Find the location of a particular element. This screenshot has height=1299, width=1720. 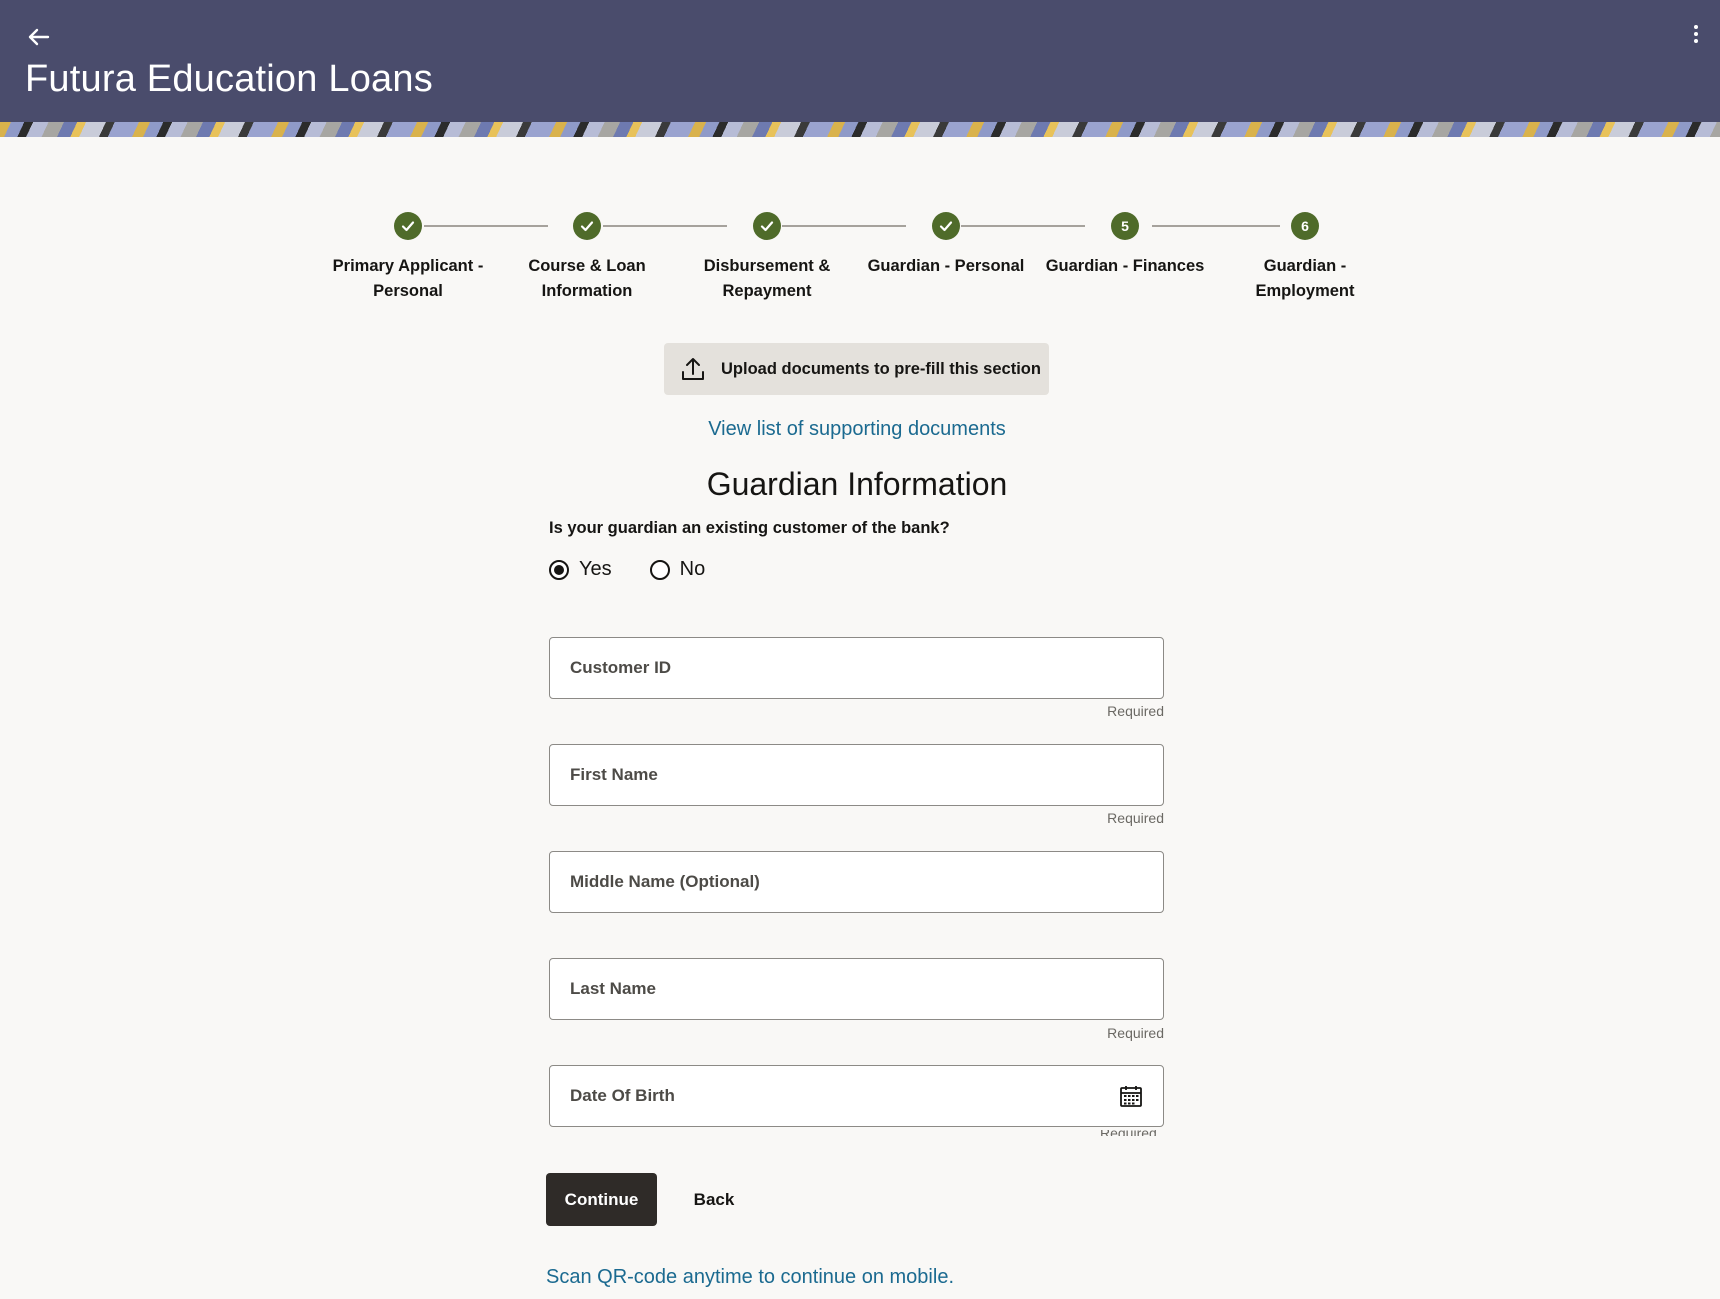

last-name-field is located at coordinates (856, 989).